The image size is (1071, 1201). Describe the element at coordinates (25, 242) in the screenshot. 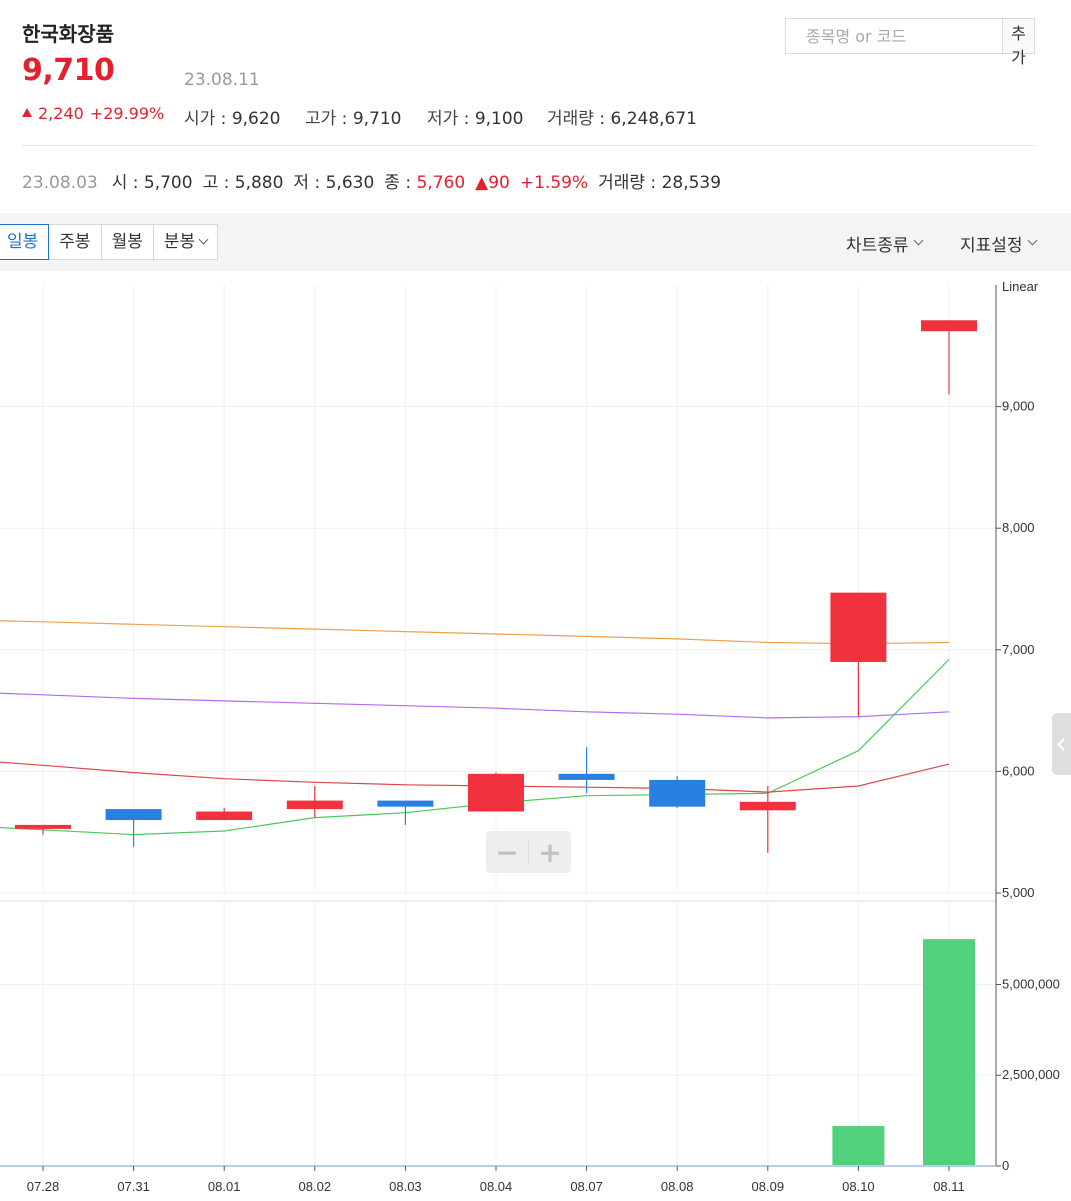

I see `tab-daily: 일봉` at that location.